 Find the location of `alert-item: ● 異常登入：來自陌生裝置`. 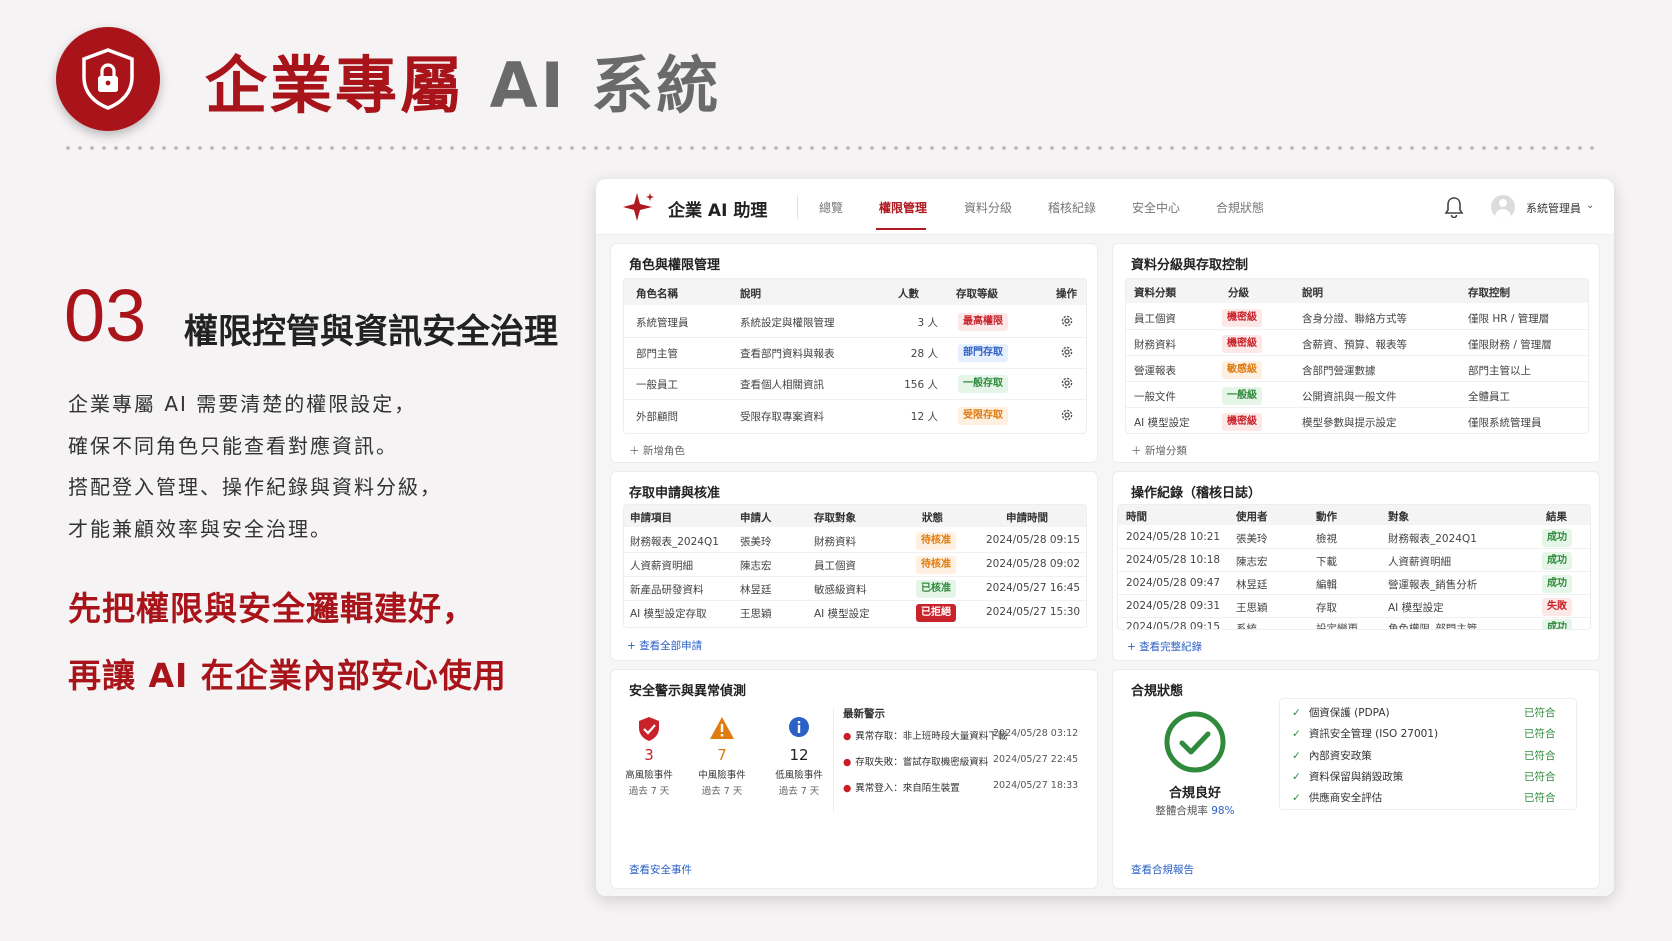

alert-item: ● 異常登入：來自陌生裝置 is located at coordinates (901, 787).